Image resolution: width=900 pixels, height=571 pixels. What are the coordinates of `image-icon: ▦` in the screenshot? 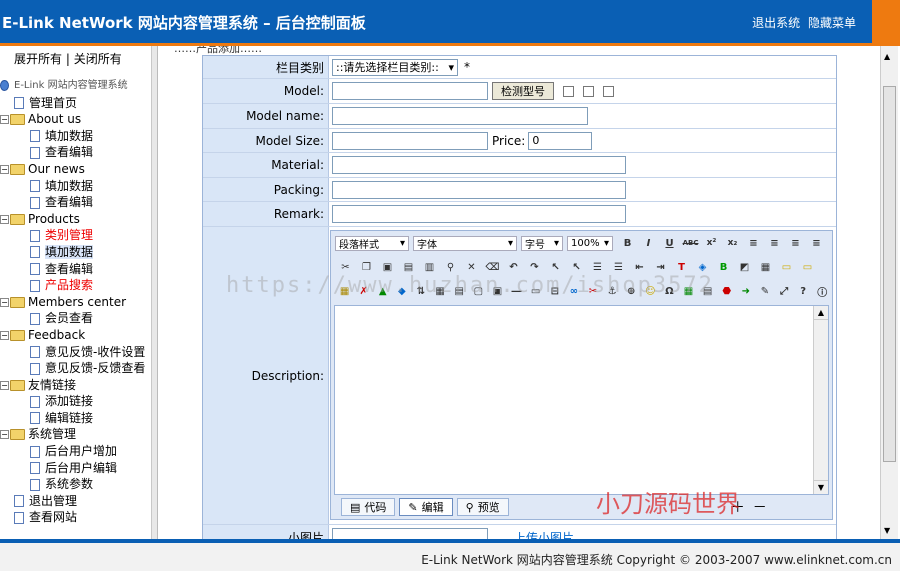 It's located at (344, 291).